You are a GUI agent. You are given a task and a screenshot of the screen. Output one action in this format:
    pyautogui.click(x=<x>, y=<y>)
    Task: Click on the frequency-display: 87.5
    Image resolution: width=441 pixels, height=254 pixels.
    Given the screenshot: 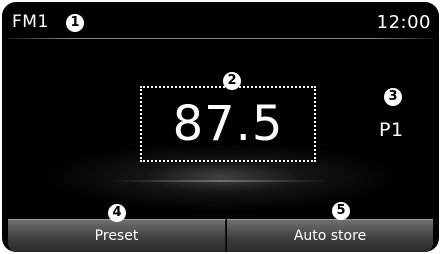 What is the action you would take?
    pyautogui.click(x=228, y=124)
    